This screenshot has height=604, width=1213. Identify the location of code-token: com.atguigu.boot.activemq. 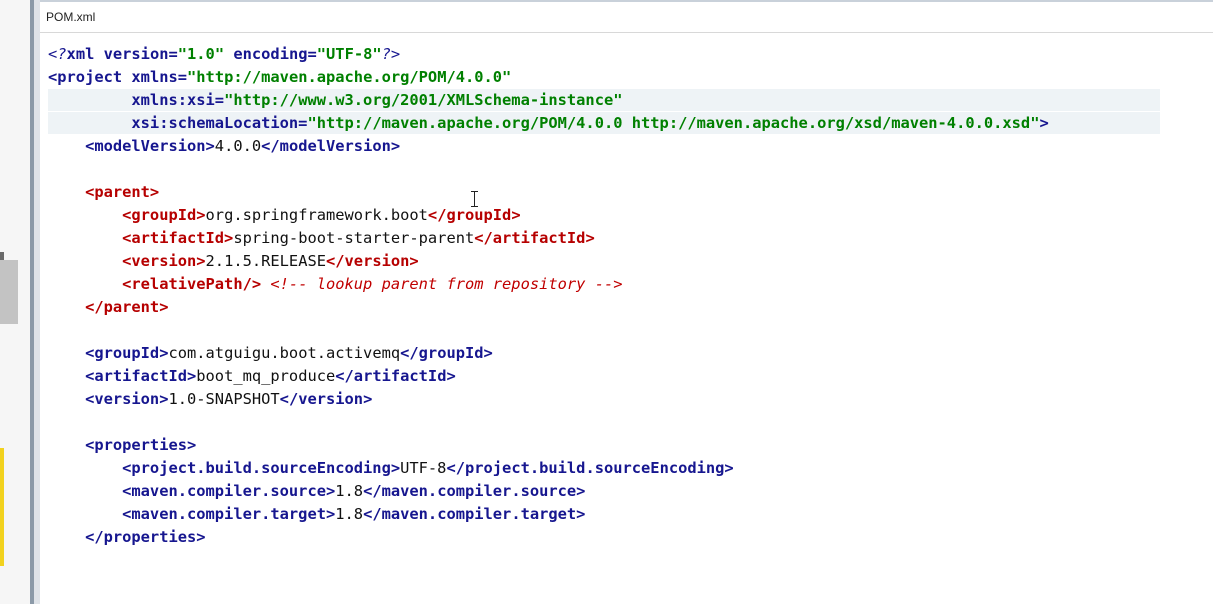
(284, 353).